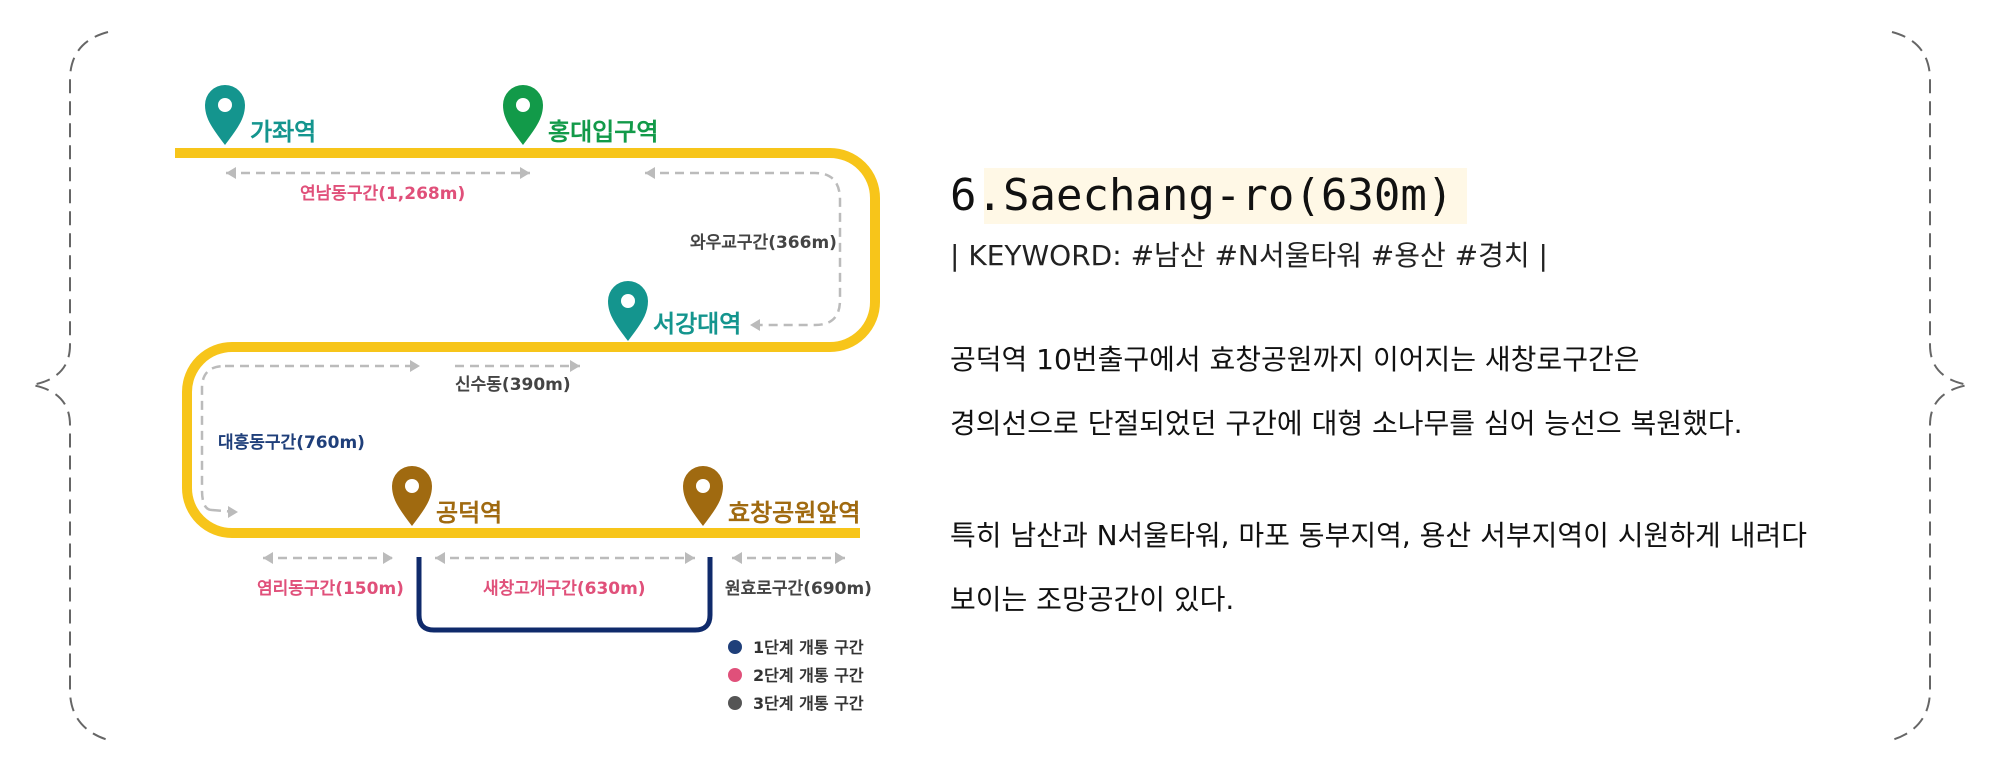 The width and height of the screenshot is (2000, 772). I want to click on station-label-sogang: 서강대역, so click(697, 324).